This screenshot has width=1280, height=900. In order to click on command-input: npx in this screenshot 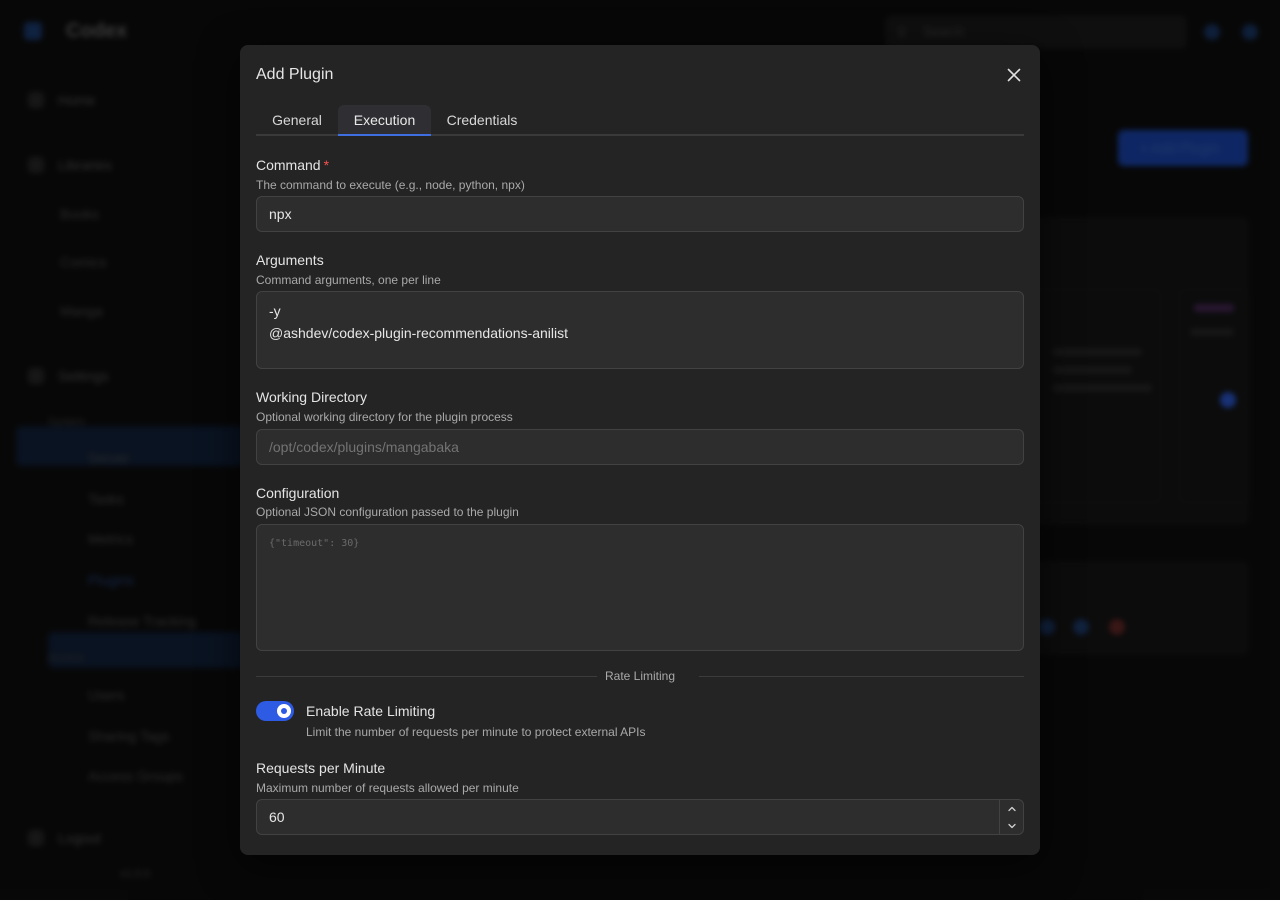, I will do `click(640, 214)`.